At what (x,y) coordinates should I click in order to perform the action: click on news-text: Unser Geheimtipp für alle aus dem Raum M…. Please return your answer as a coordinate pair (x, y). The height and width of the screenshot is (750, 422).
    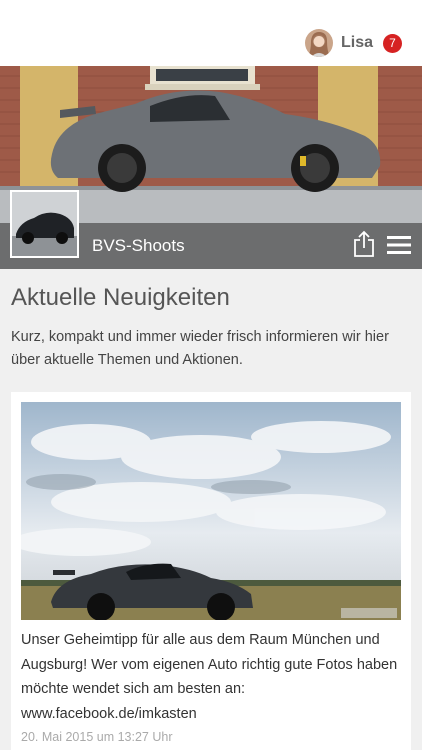
    Looking at the image, I should click on (209, 677).